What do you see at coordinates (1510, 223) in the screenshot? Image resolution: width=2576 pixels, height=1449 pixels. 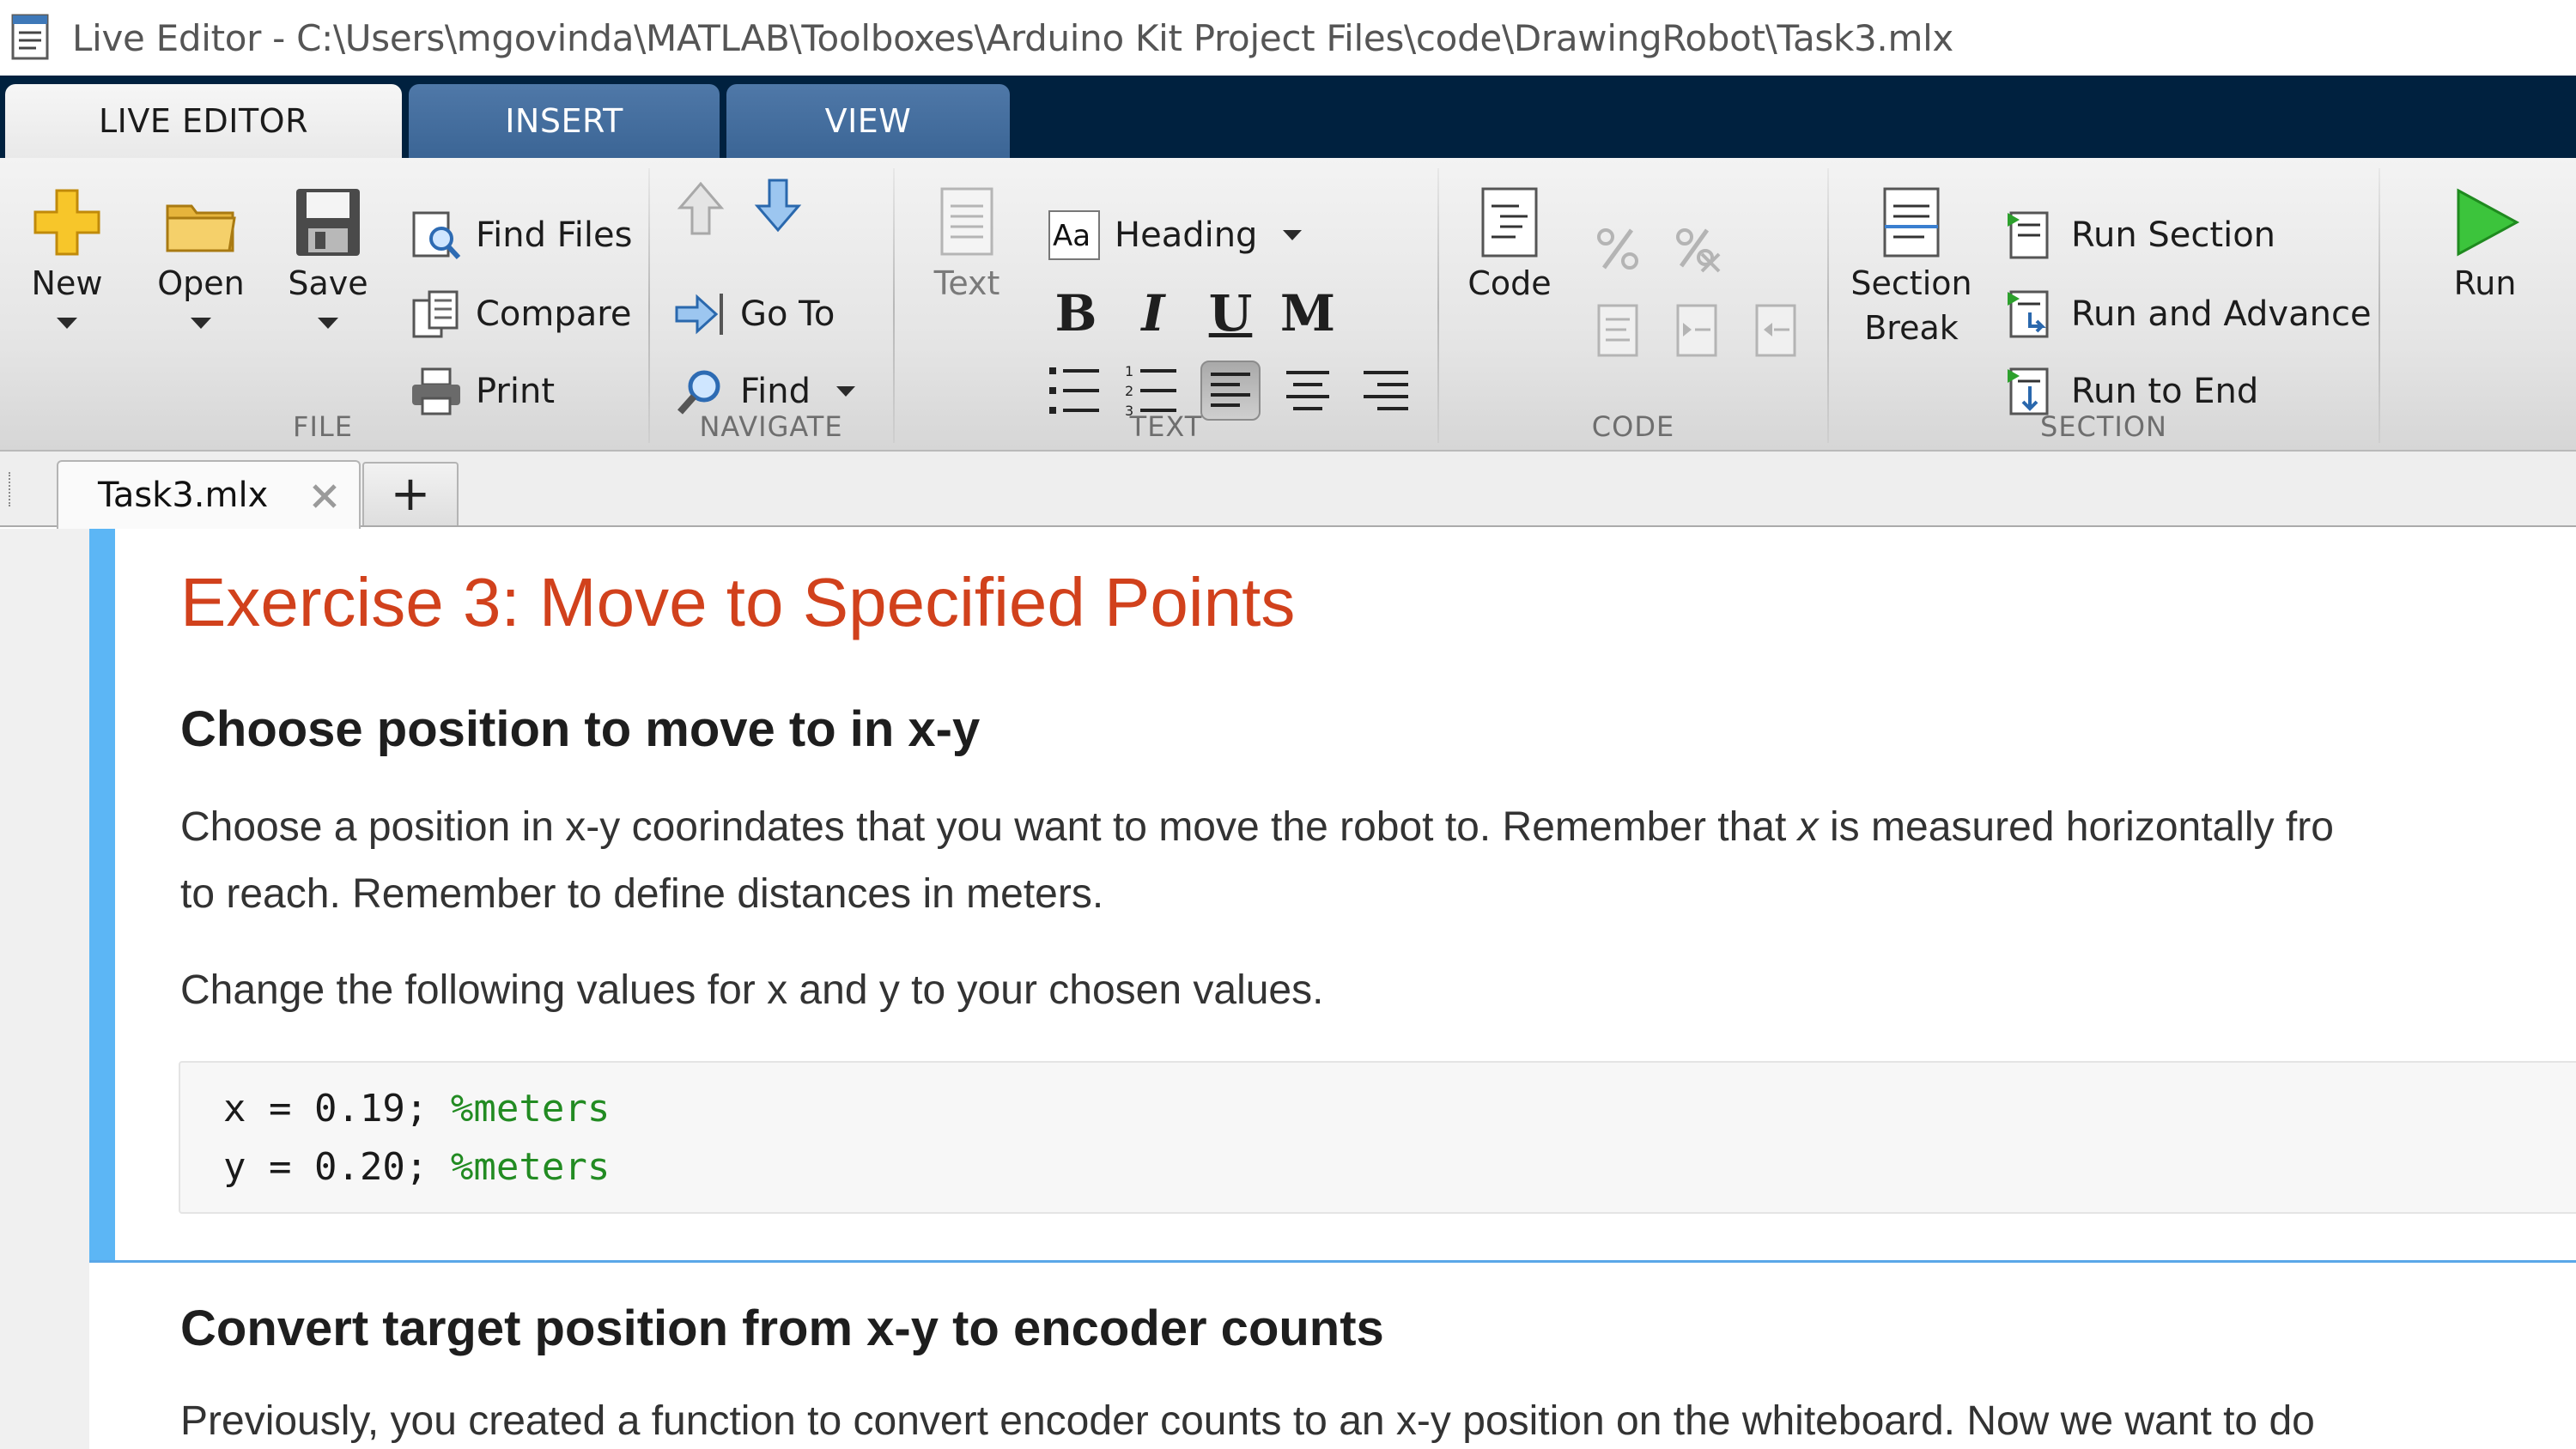 I see `code-block-icon` at bounding box center [1510, 223].